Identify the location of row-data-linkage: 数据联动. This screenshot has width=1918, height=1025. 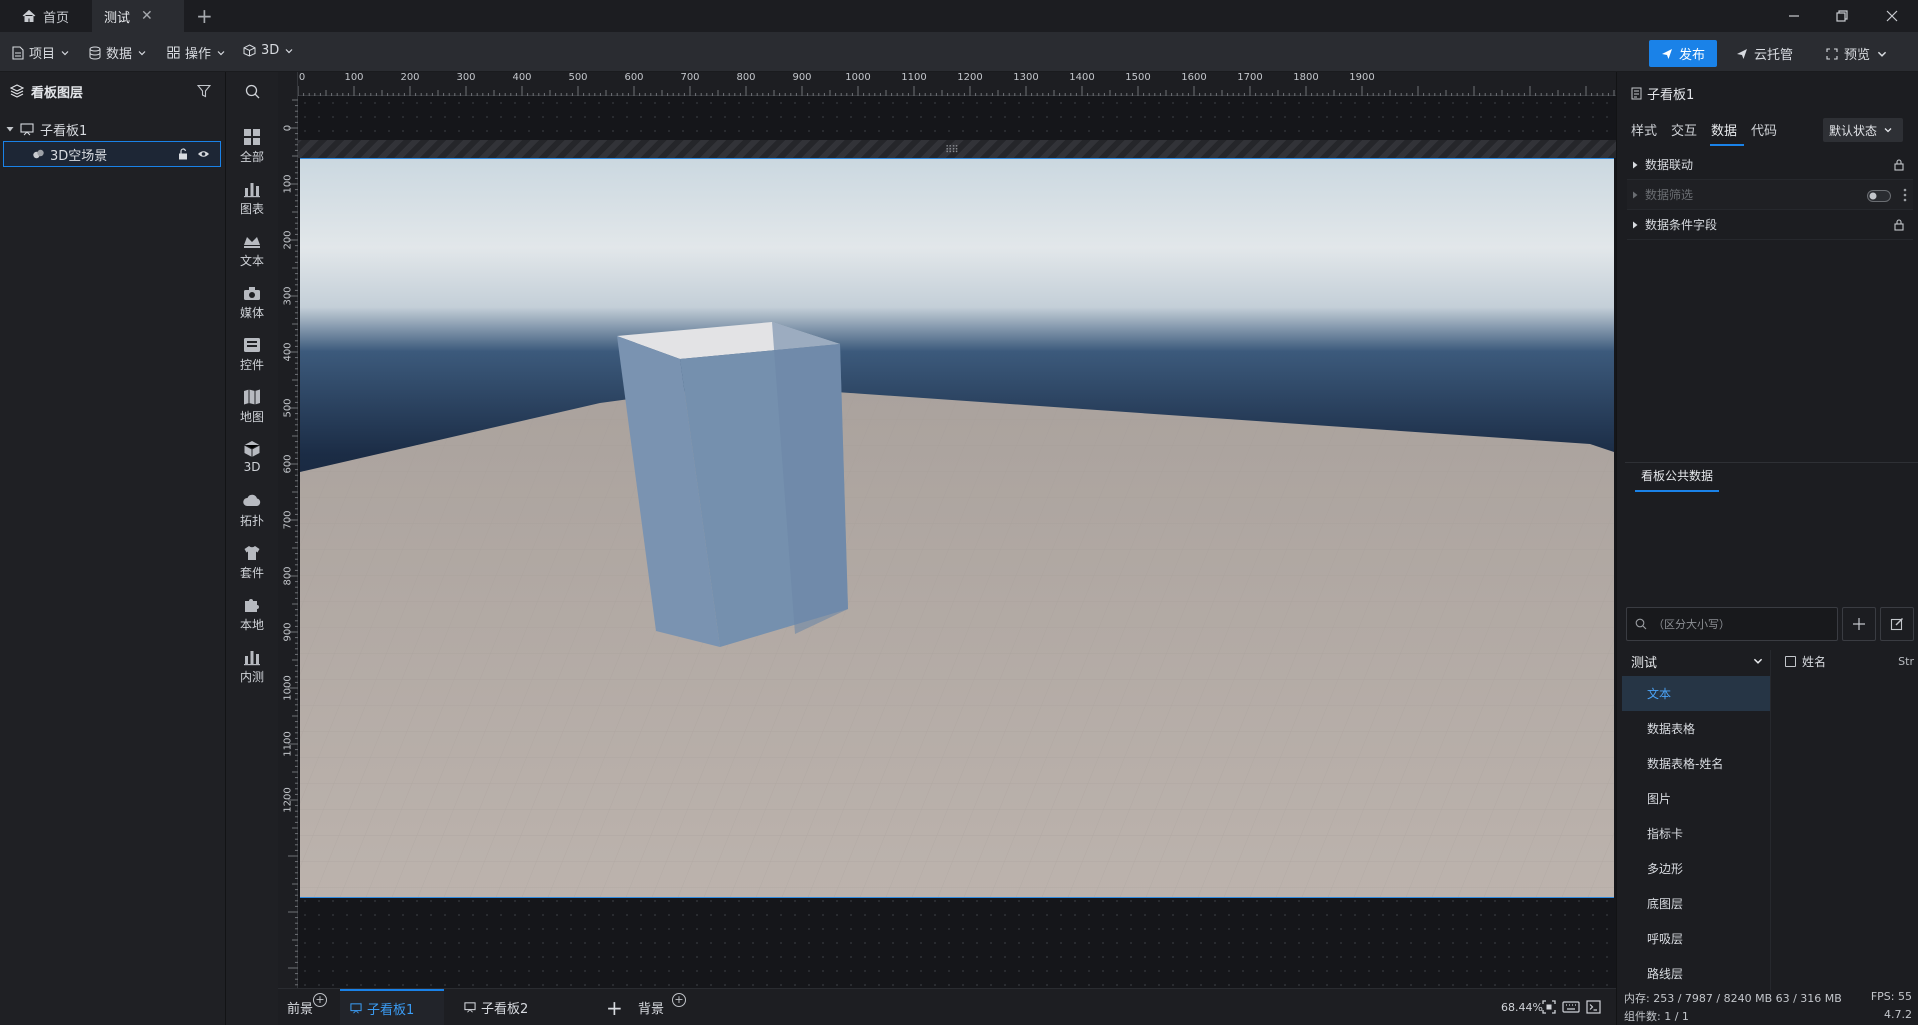
(1770, 165).